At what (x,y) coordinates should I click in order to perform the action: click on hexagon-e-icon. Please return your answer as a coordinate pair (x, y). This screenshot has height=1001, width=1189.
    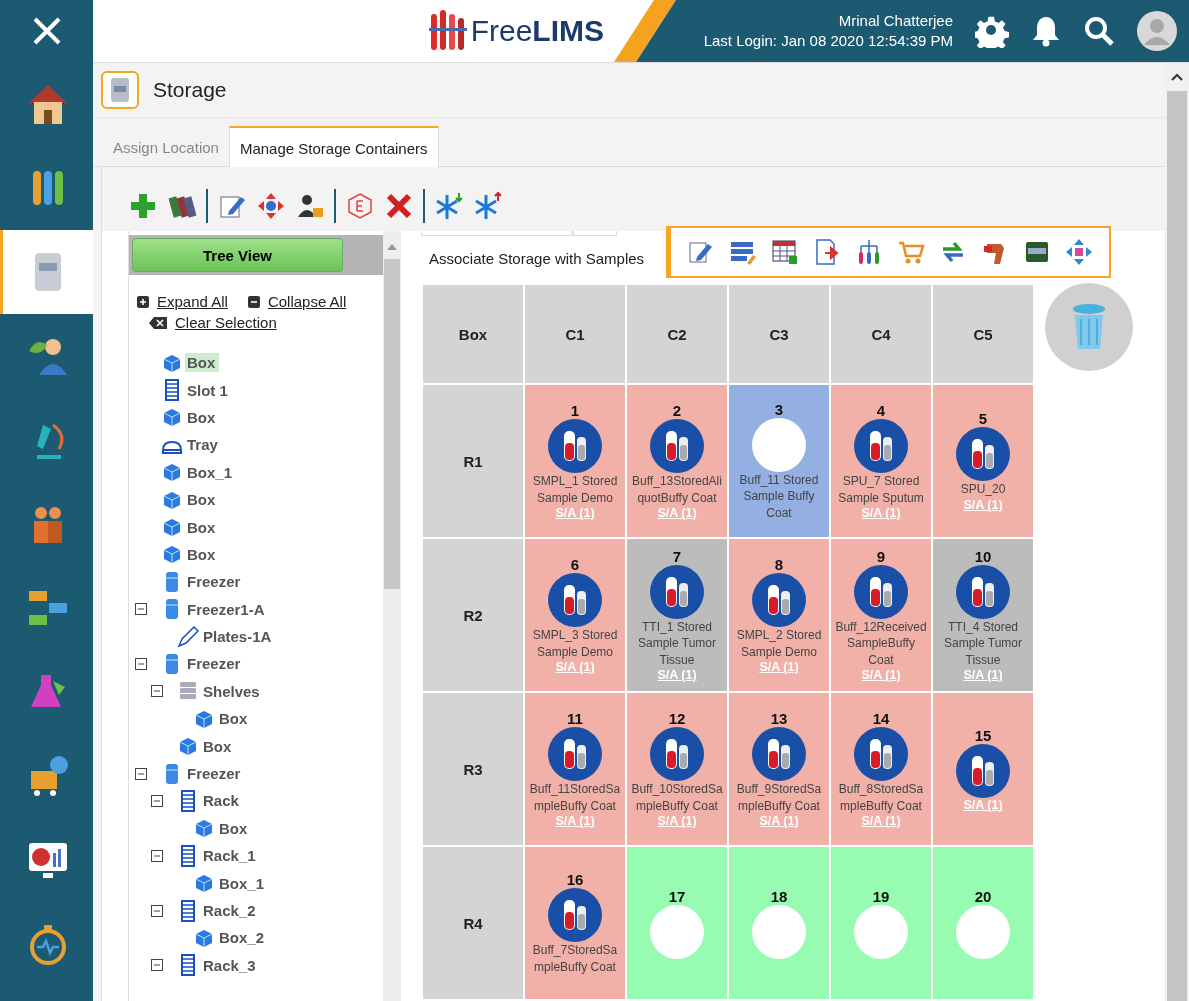
    Looking at the image, I should click on (360, 206).